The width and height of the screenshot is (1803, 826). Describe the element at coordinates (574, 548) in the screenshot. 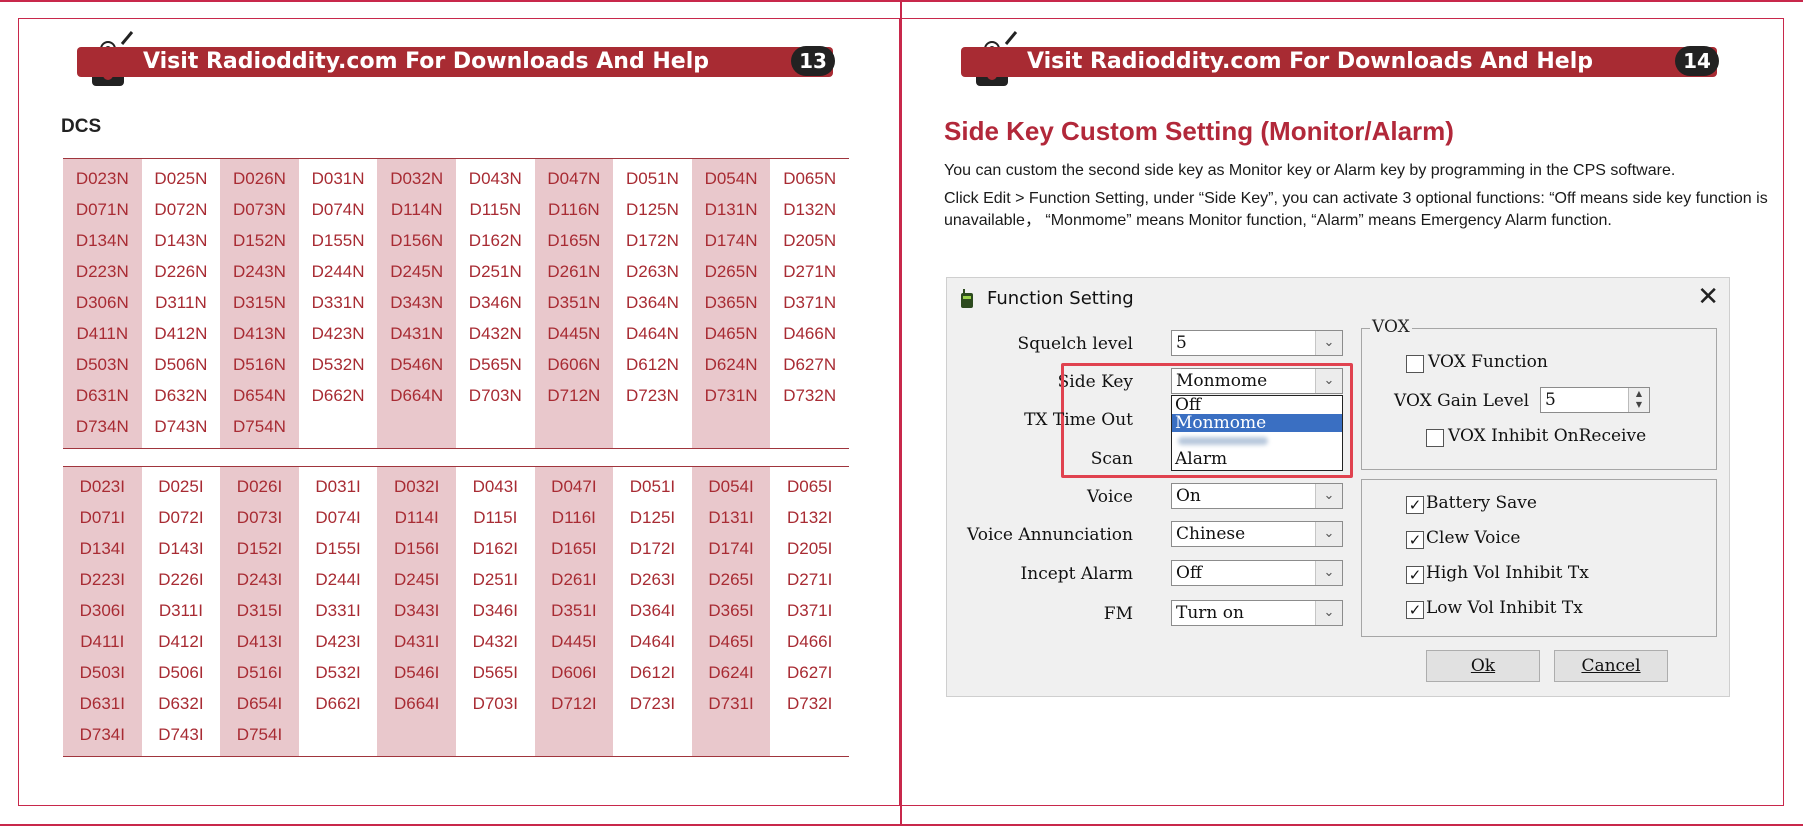

I see `dcs-code-cell: D165I` at that location.